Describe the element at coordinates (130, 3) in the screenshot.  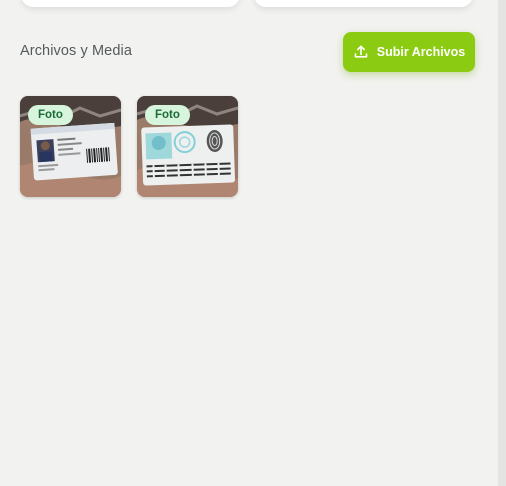
I see `summary-card-left` at that location.